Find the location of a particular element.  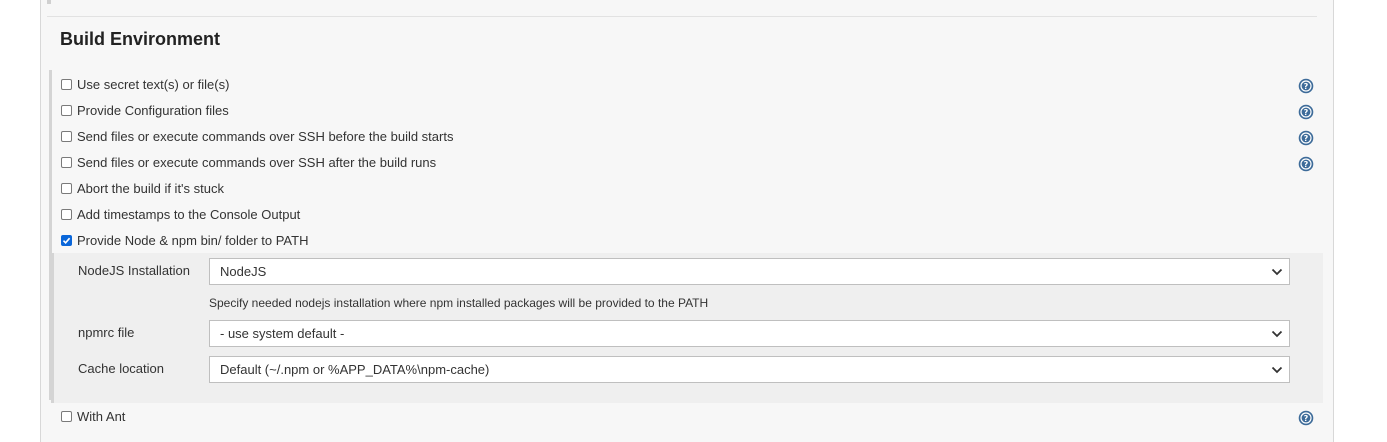

nested-indent-bar is located at coordinates (52, 328).